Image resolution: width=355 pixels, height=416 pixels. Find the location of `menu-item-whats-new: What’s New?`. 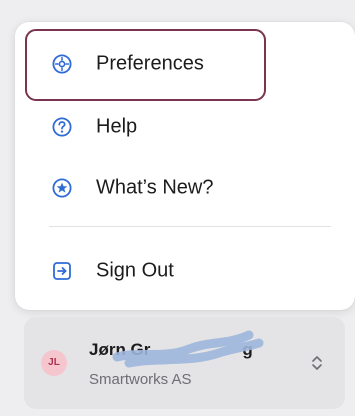

menu-item-whats-new: What’s New? is located at coordinates (185, 188).